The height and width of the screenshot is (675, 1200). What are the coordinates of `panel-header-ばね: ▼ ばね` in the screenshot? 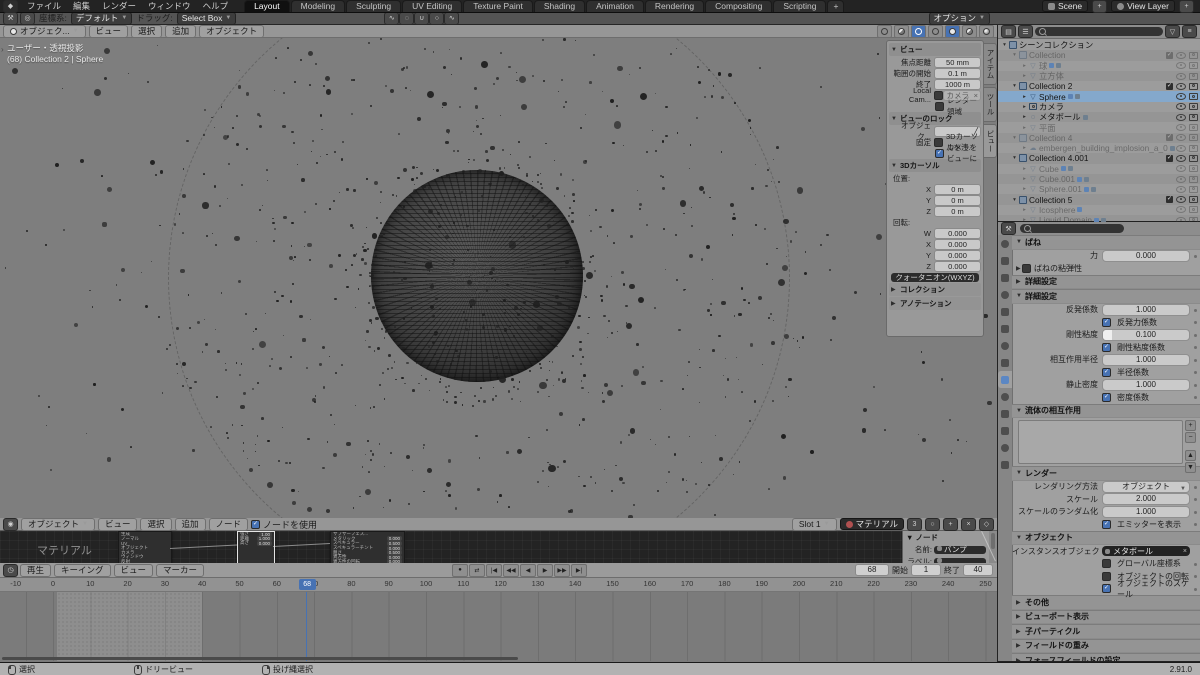 It's located at (1106, 242).